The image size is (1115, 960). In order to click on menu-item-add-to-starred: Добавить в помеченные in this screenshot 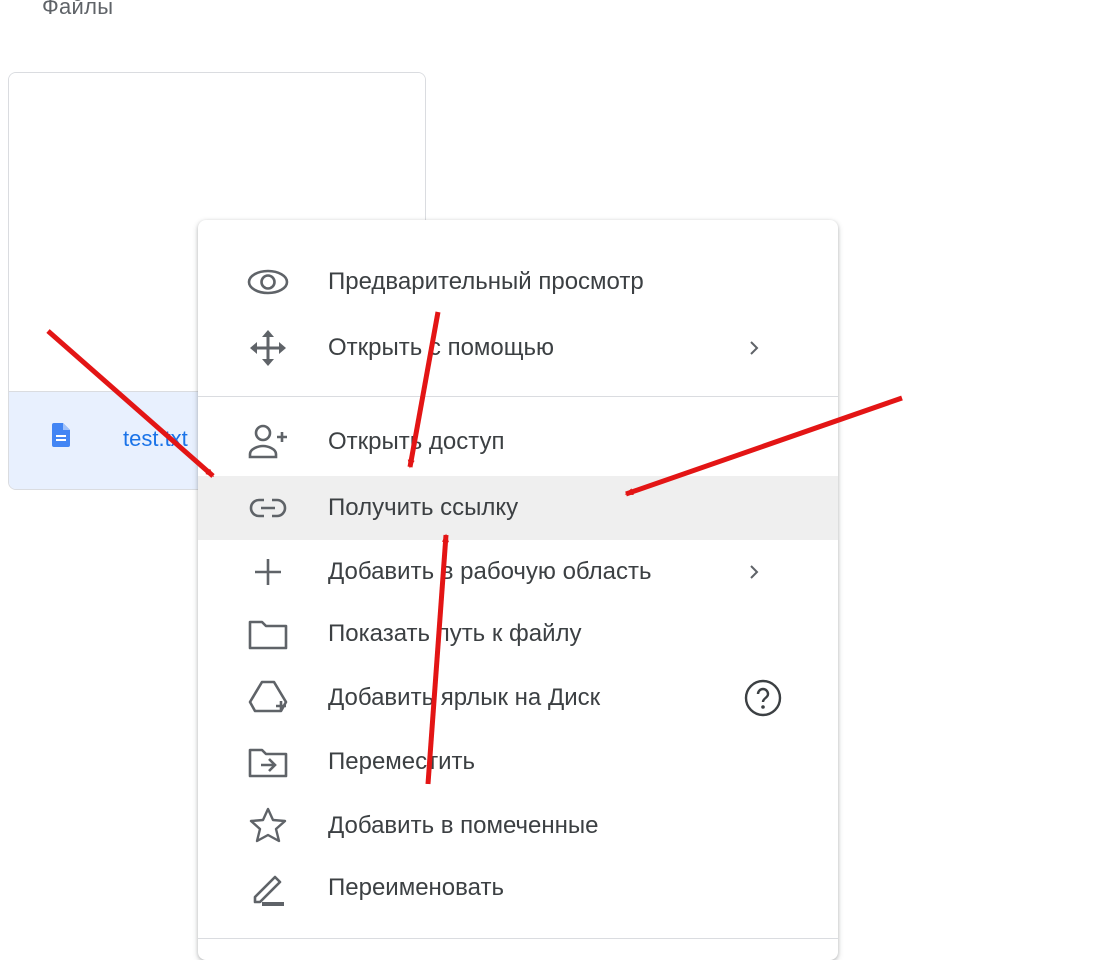, I will do `click(518, 826)`.